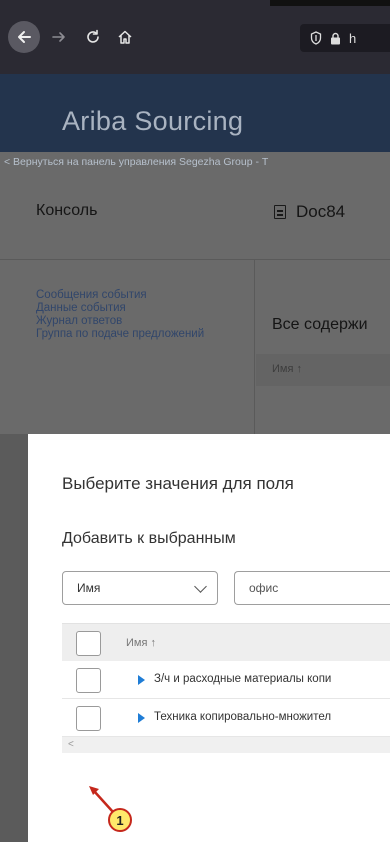 The image size is (390, 842). I want to click on content-table-name-column: Имя ↑, so click(287, 369).